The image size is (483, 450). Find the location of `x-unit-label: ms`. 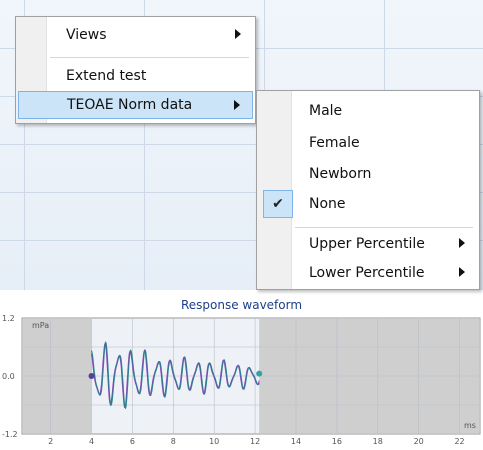

x-unit-label: ms is located at coordinates (470, 425).